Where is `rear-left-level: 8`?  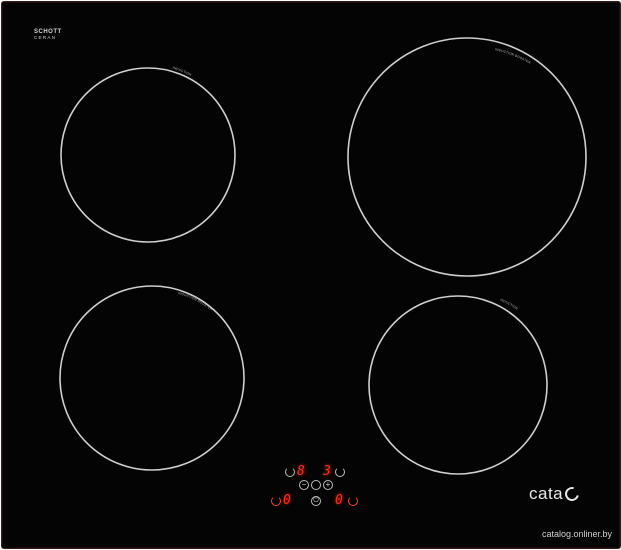
rear-left-level: 8 is located at coordinates (301, 471).